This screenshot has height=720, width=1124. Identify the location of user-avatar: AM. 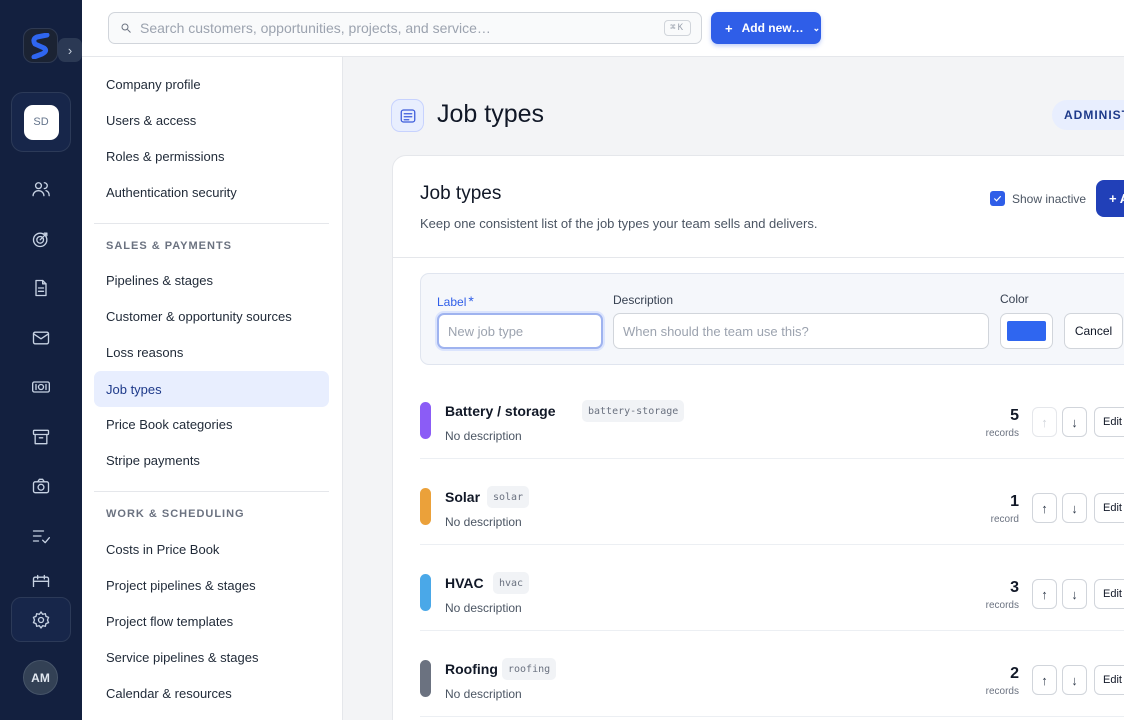
(40, 677).